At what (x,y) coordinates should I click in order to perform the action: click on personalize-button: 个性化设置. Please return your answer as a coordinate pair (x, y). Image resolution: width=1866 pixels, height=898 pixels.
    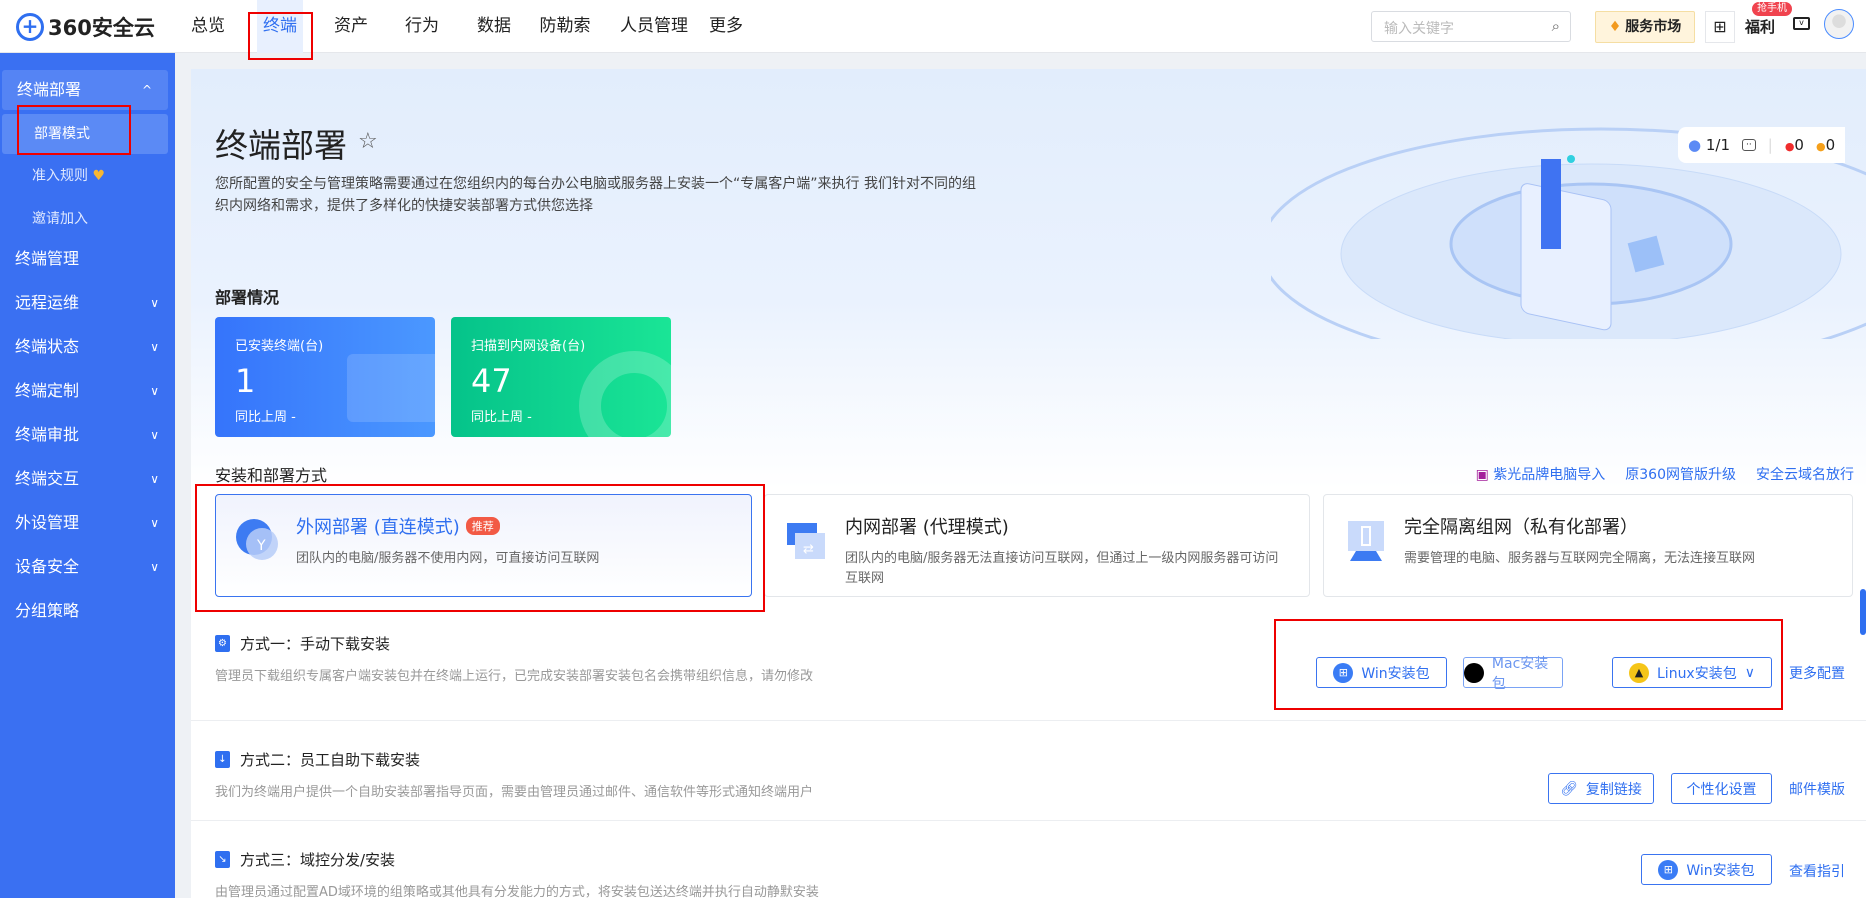
    Looking at the image, I should click on (1721, 788).